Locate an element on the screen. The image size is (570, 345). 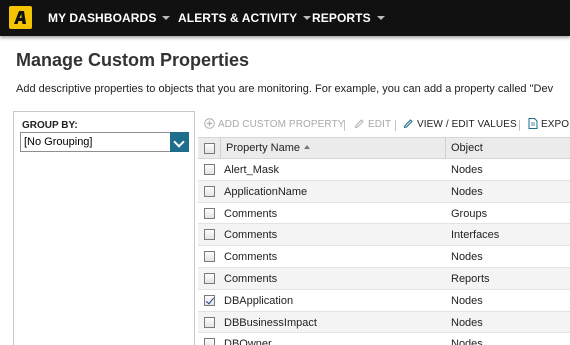
grid-header: Property Name Object is located at coordinates (384, 148).